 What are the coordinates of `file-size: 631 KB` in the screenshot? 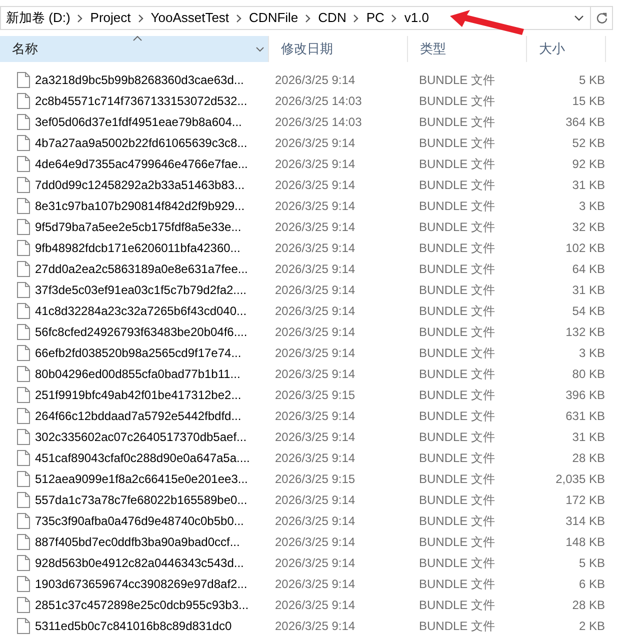 It's located at (585, 416).